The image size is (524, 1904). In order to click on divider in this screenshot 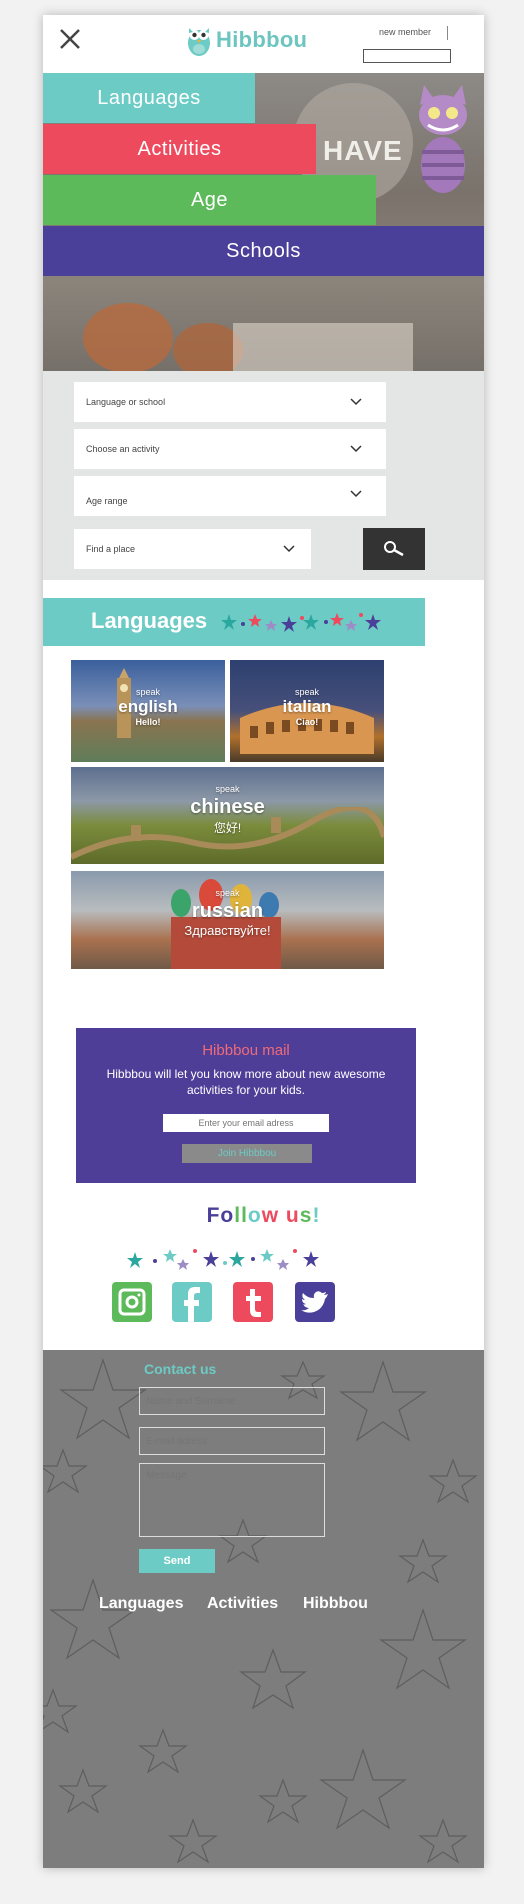, I will do `click(447, 33)`.